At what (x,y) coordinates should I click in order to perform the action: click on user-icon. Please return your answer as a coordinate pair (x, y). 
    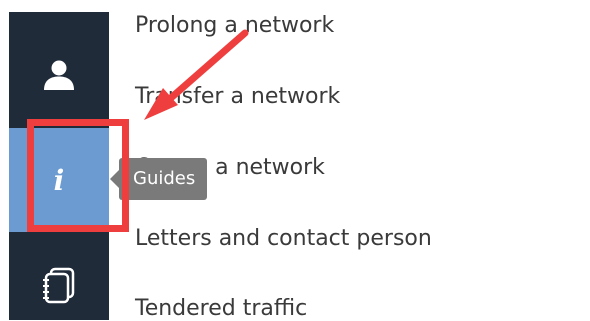
    Looking at the image, I should click on (59, 77).